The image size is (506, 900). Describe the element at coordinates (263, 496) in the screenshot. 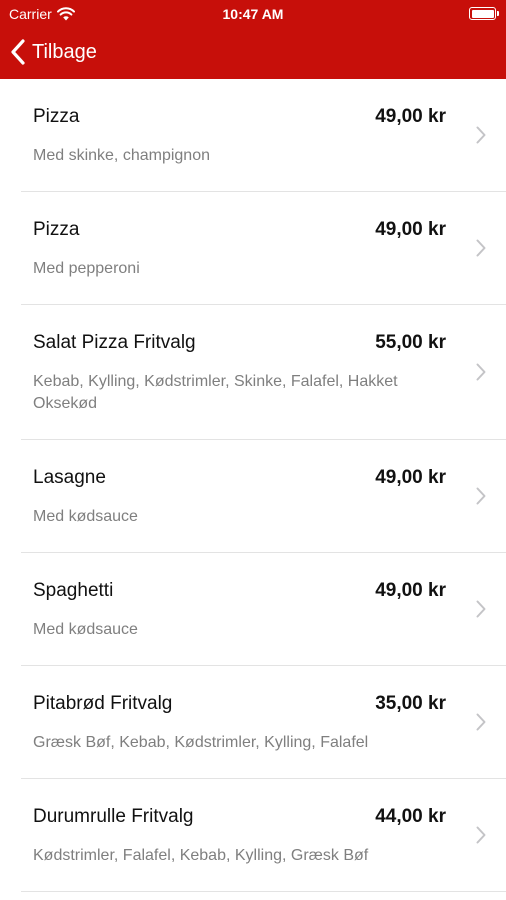

I see `menu-item: Lasagne 49,00 kr Med kødsauce` at that location.